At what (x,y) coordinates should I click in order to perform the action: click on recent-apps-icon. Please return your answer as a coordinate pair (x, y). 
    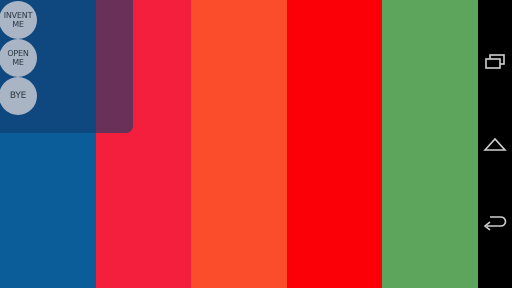
    Looking at the image, I should click on (495, 61).